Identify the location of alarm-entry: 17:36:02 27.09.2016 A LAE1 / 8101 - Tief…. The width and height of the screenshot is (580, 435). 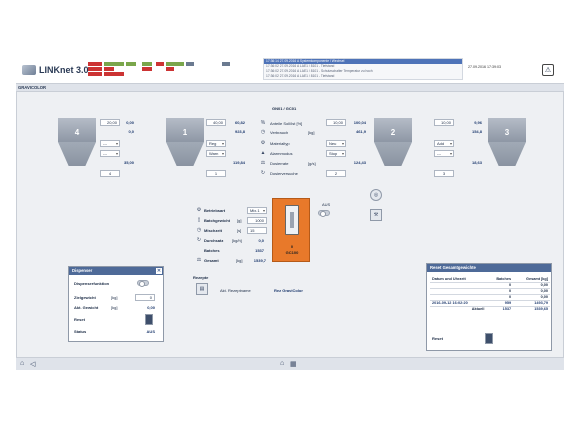
(363, 76).